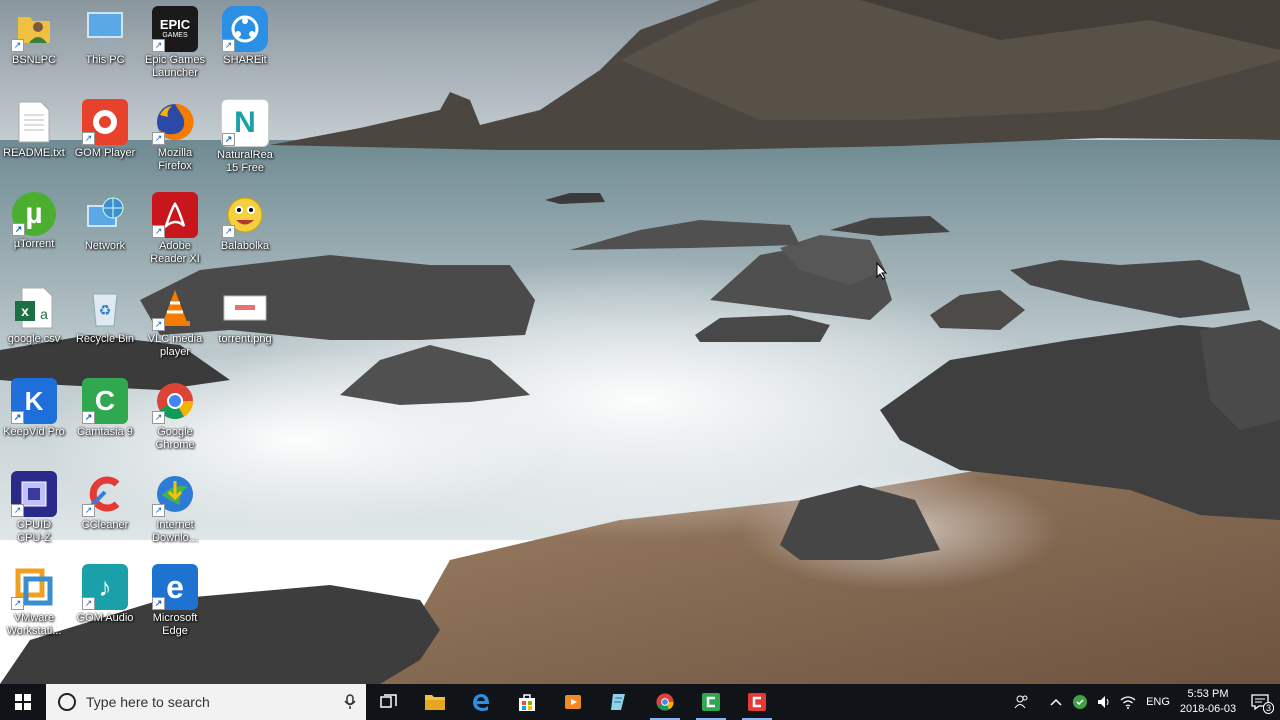  What do you see at coordinates (34, 400) in the screenshot?
I see `keepvid-glyph: K` at bounding box center [34, 400].